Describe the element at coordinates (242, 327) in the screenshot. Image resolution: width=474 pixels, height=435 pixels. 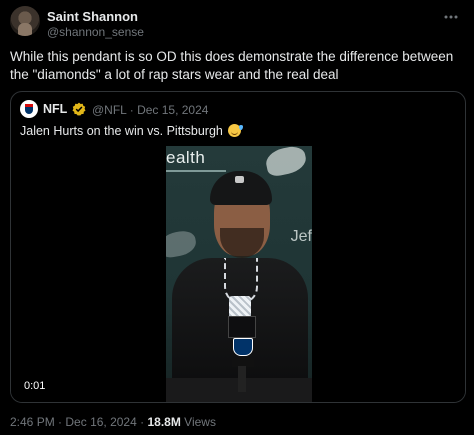
I see `microphone-flag` at that location.